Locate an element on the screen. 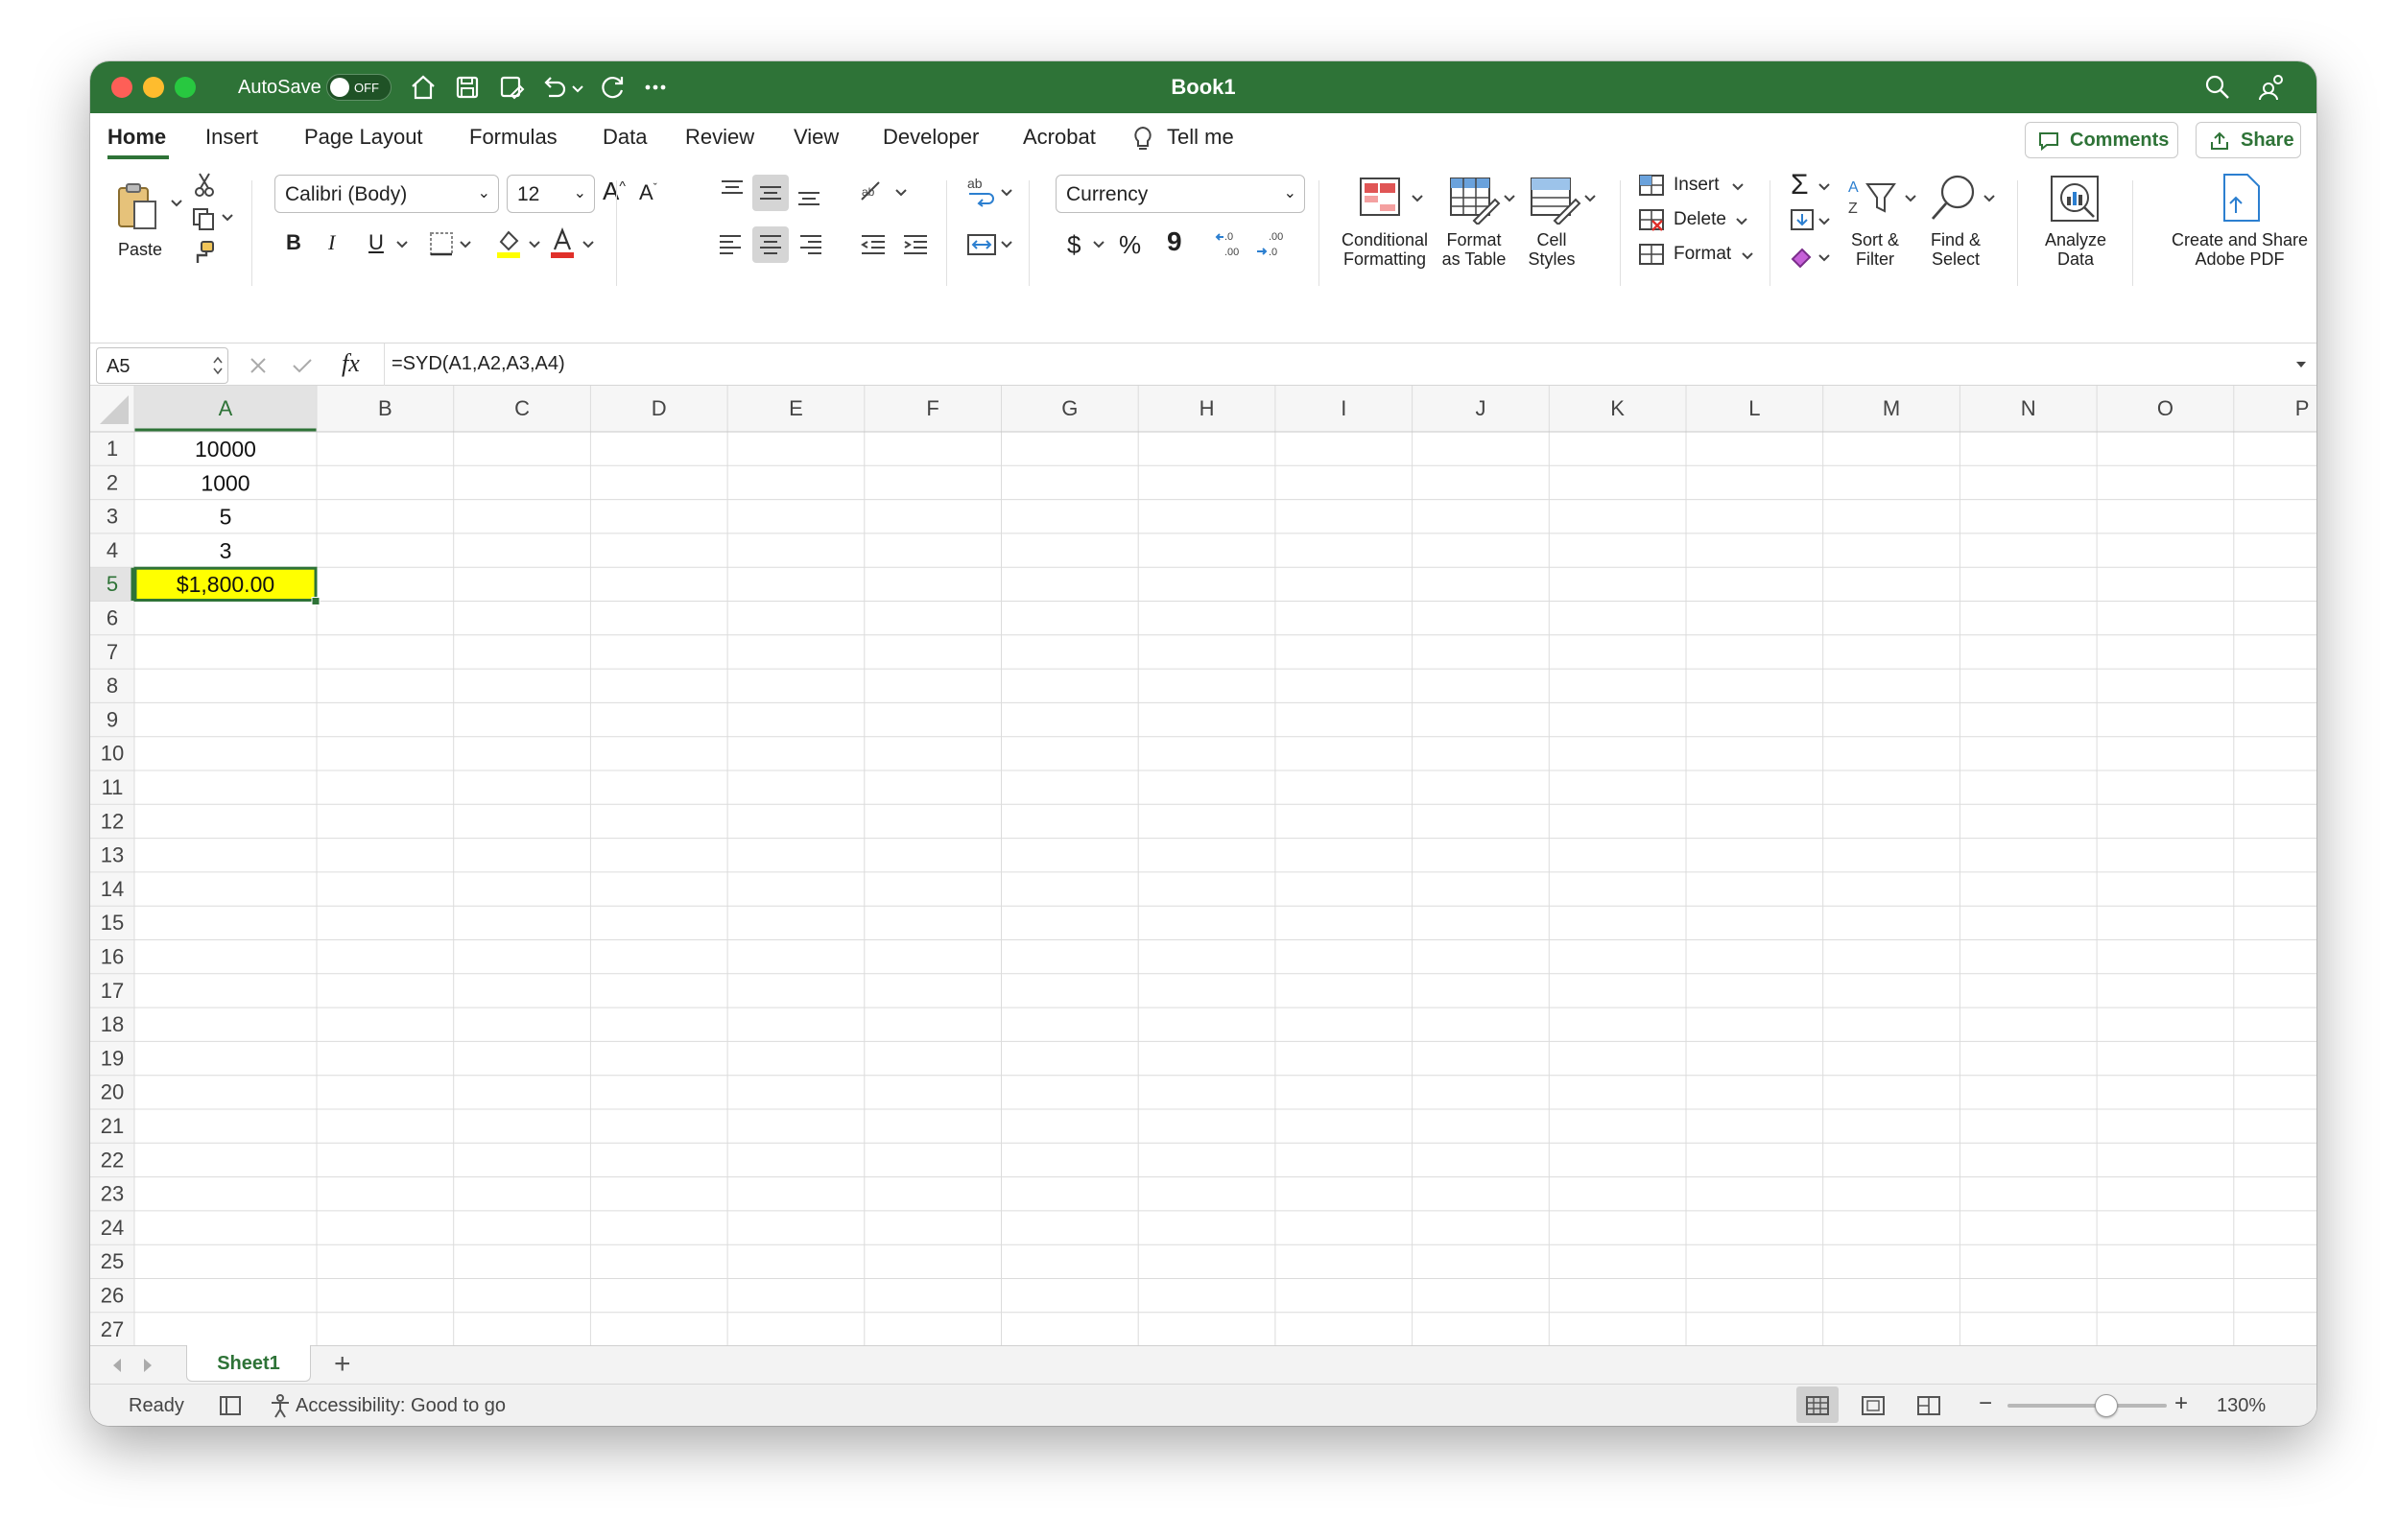  bottom-align-icon is located at coordinates (809, 194).